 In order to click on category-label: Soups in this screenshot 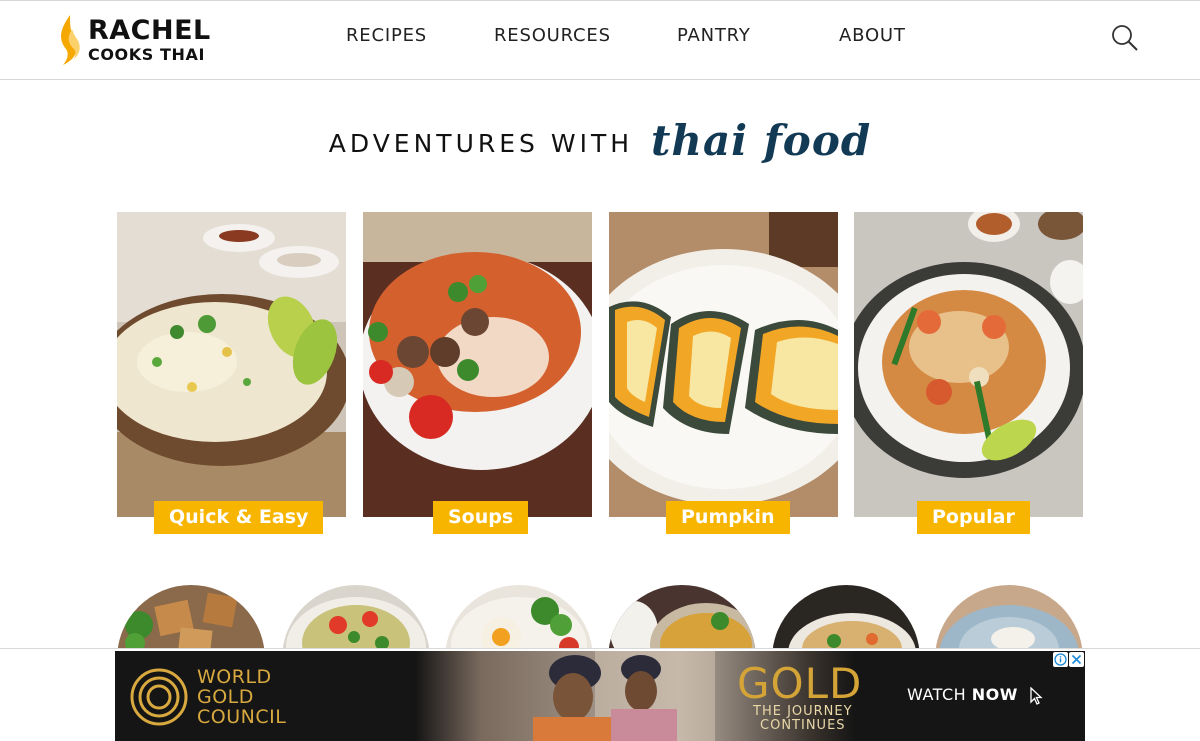, I will do `click(481, 517)`.